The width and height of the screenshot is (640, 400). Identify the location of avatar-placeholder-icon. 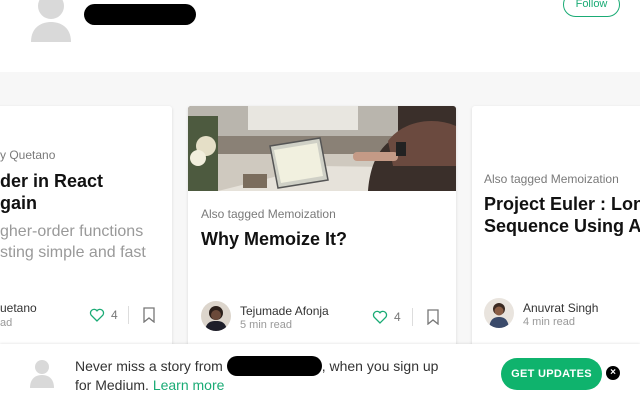
(42, 374).